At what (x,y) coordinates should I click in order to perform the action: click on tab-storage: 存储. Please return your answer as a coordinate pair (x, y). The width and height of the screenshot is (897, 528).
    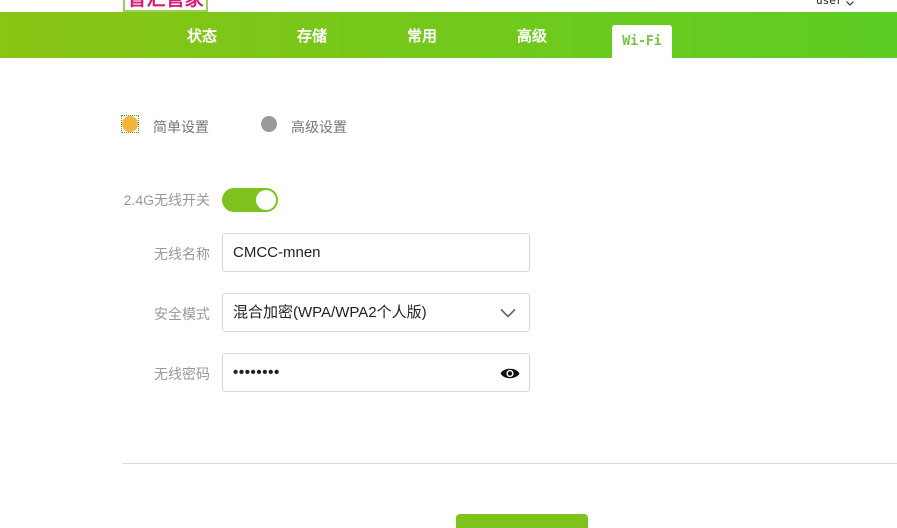
    Looking at the image, I should click on (312, 35).